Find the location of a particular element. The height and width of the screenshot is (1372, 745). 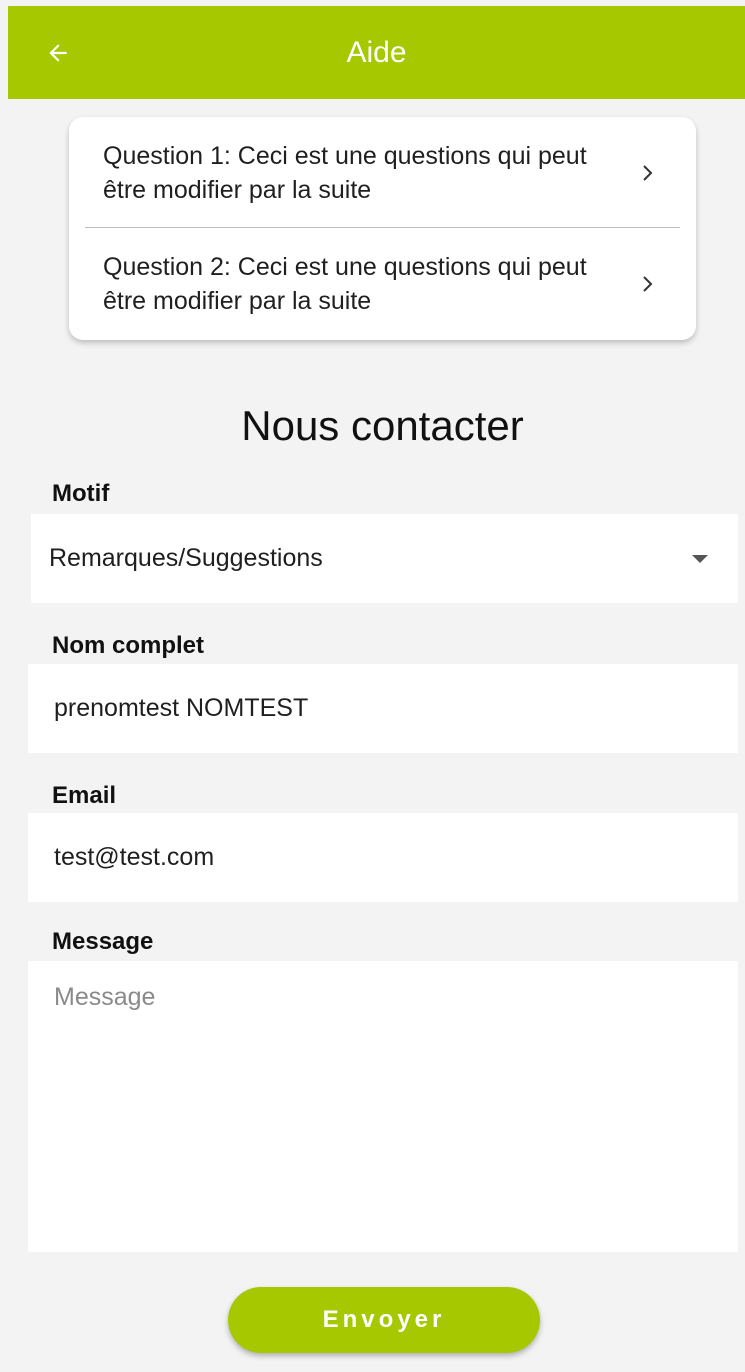

motif-select: Remarques/Suggestions is located at coordinates (384, 558).